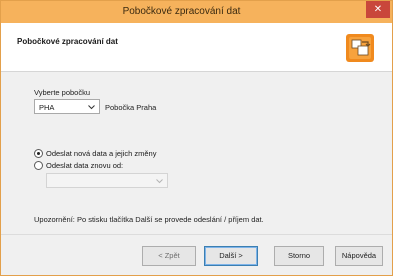 The height and width of the screenshot is (276, 393). I want to click on radio-send-new: Odeslat nová data a jejich změny, so click(95, 153).